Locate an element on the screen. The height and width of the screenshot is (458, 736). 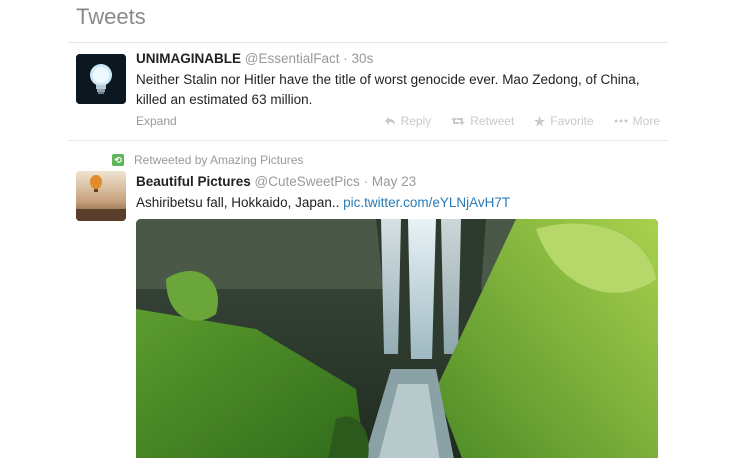
retweet-action: Retweet is located at coordinates (482, 121).